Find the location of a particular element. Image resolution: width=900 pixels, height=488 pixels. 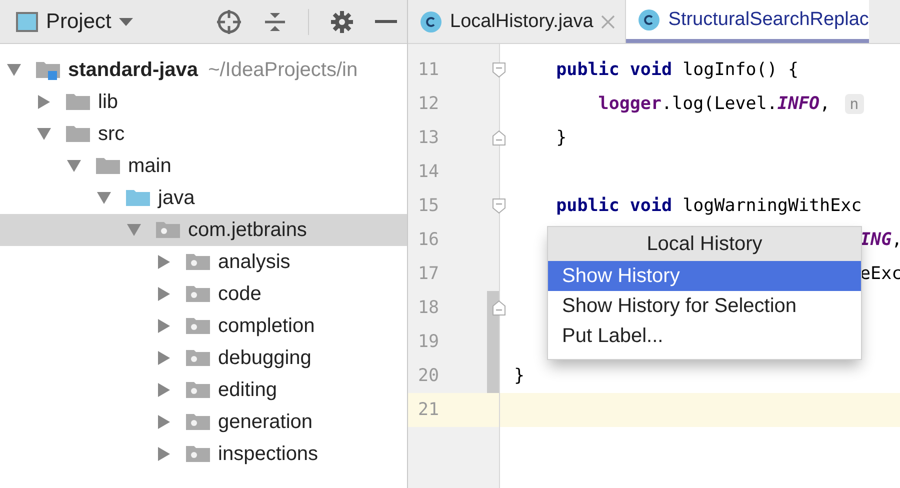

editor-tab: LocalHistory.java is located at coordinates (517, 21).